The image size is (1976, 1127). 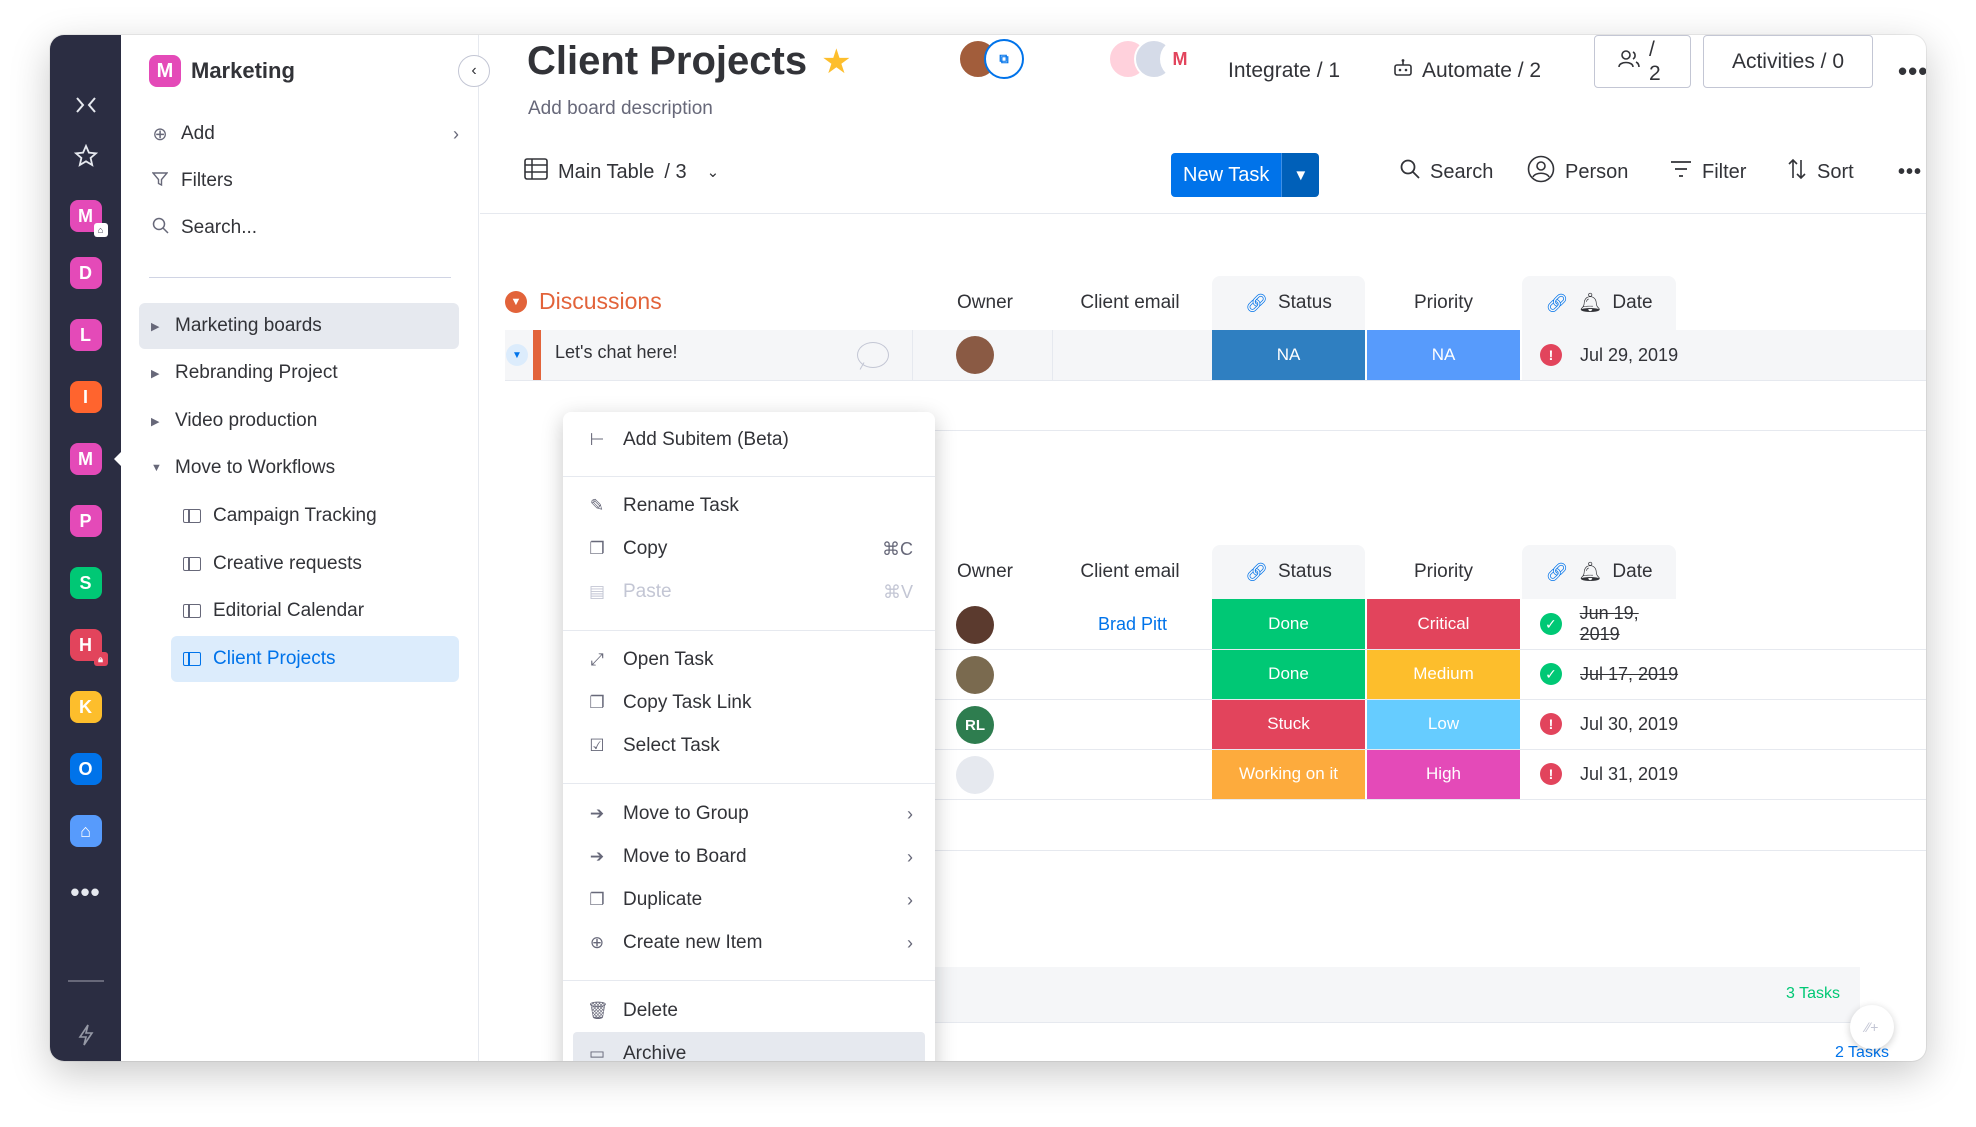 I want to click on magic-wand-button: ⁄⁄+, so click(x=1872, y=1027).